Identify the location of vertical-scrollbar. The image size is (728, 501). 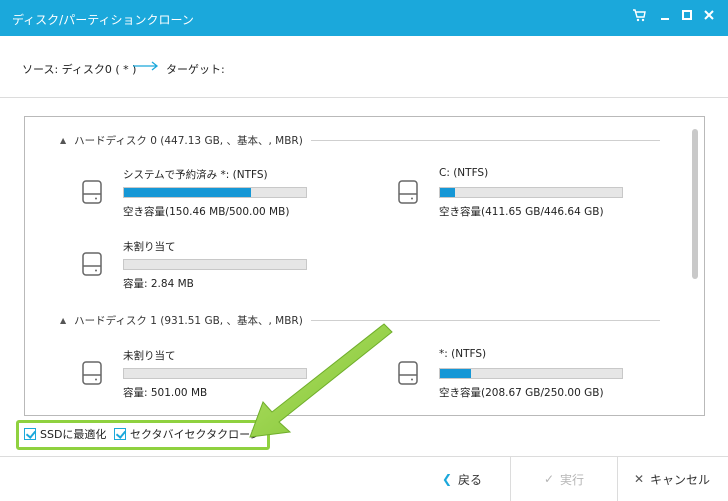
(695, 204).